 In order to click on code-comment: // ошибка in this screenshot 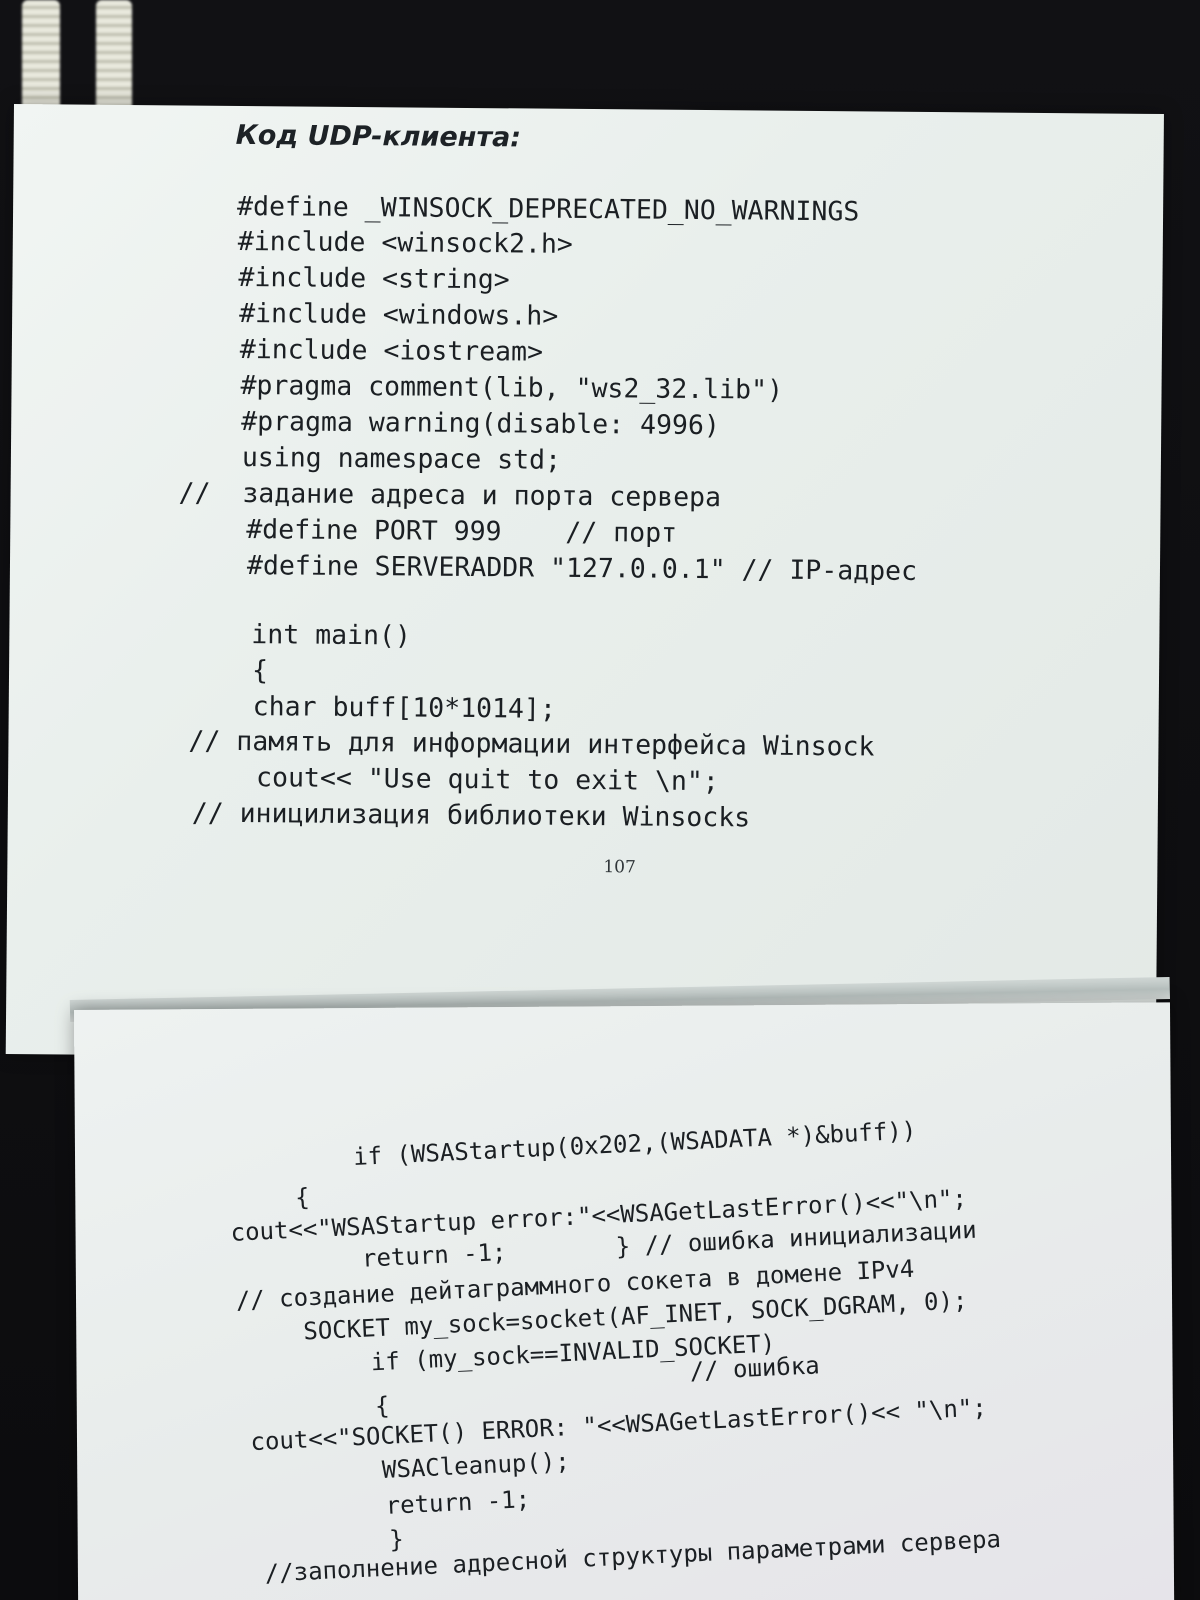, I will do `click(755, 1368)`.